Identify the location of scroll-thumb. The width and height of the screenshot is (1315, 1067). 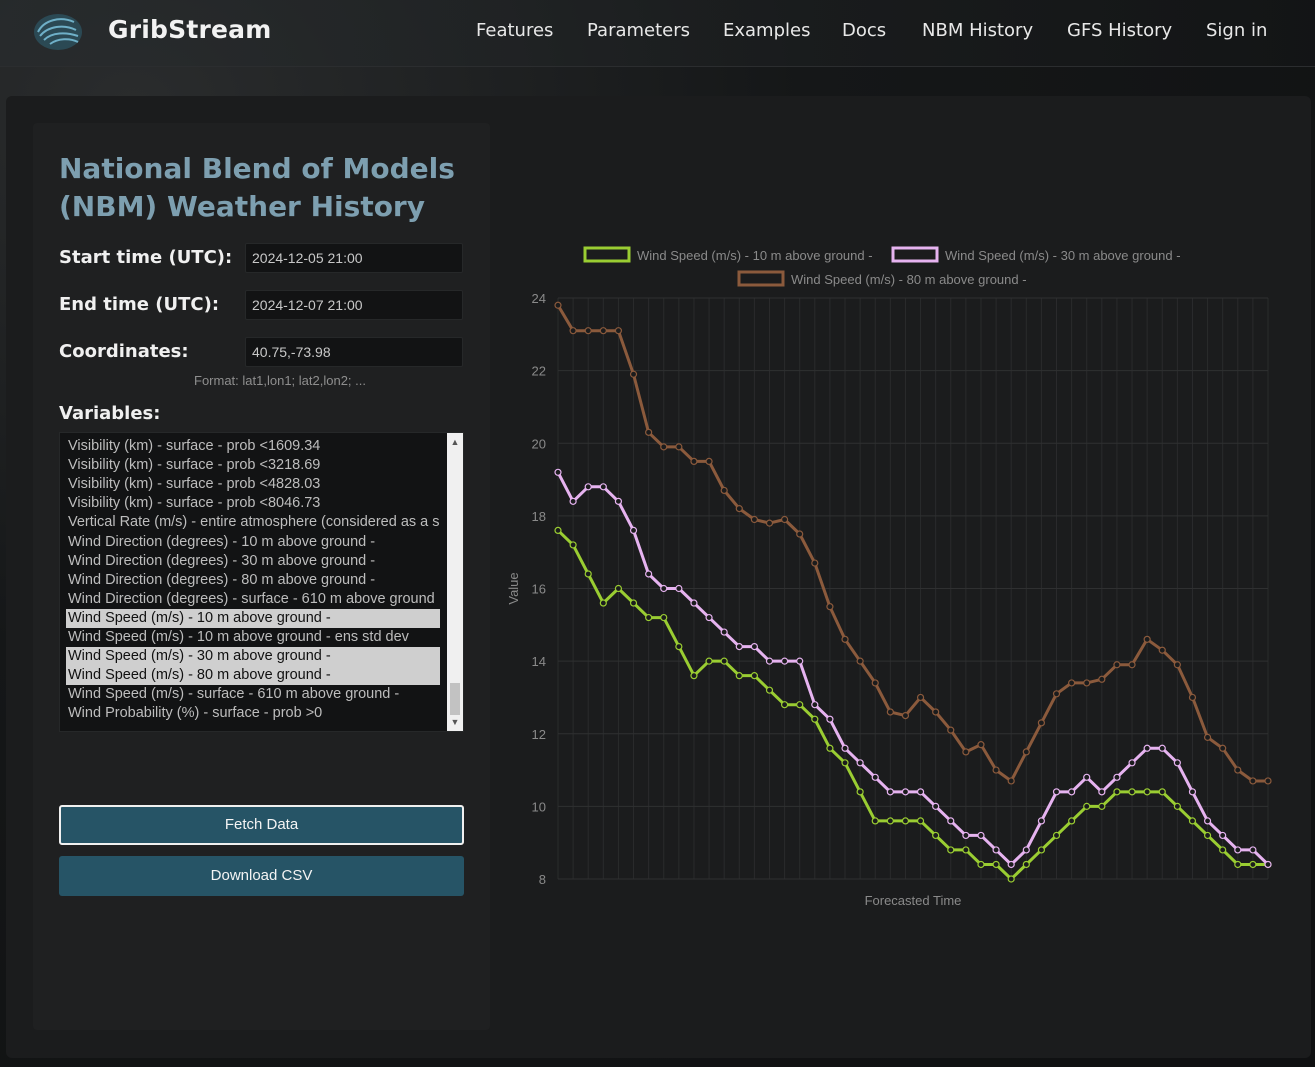
(455, 699).